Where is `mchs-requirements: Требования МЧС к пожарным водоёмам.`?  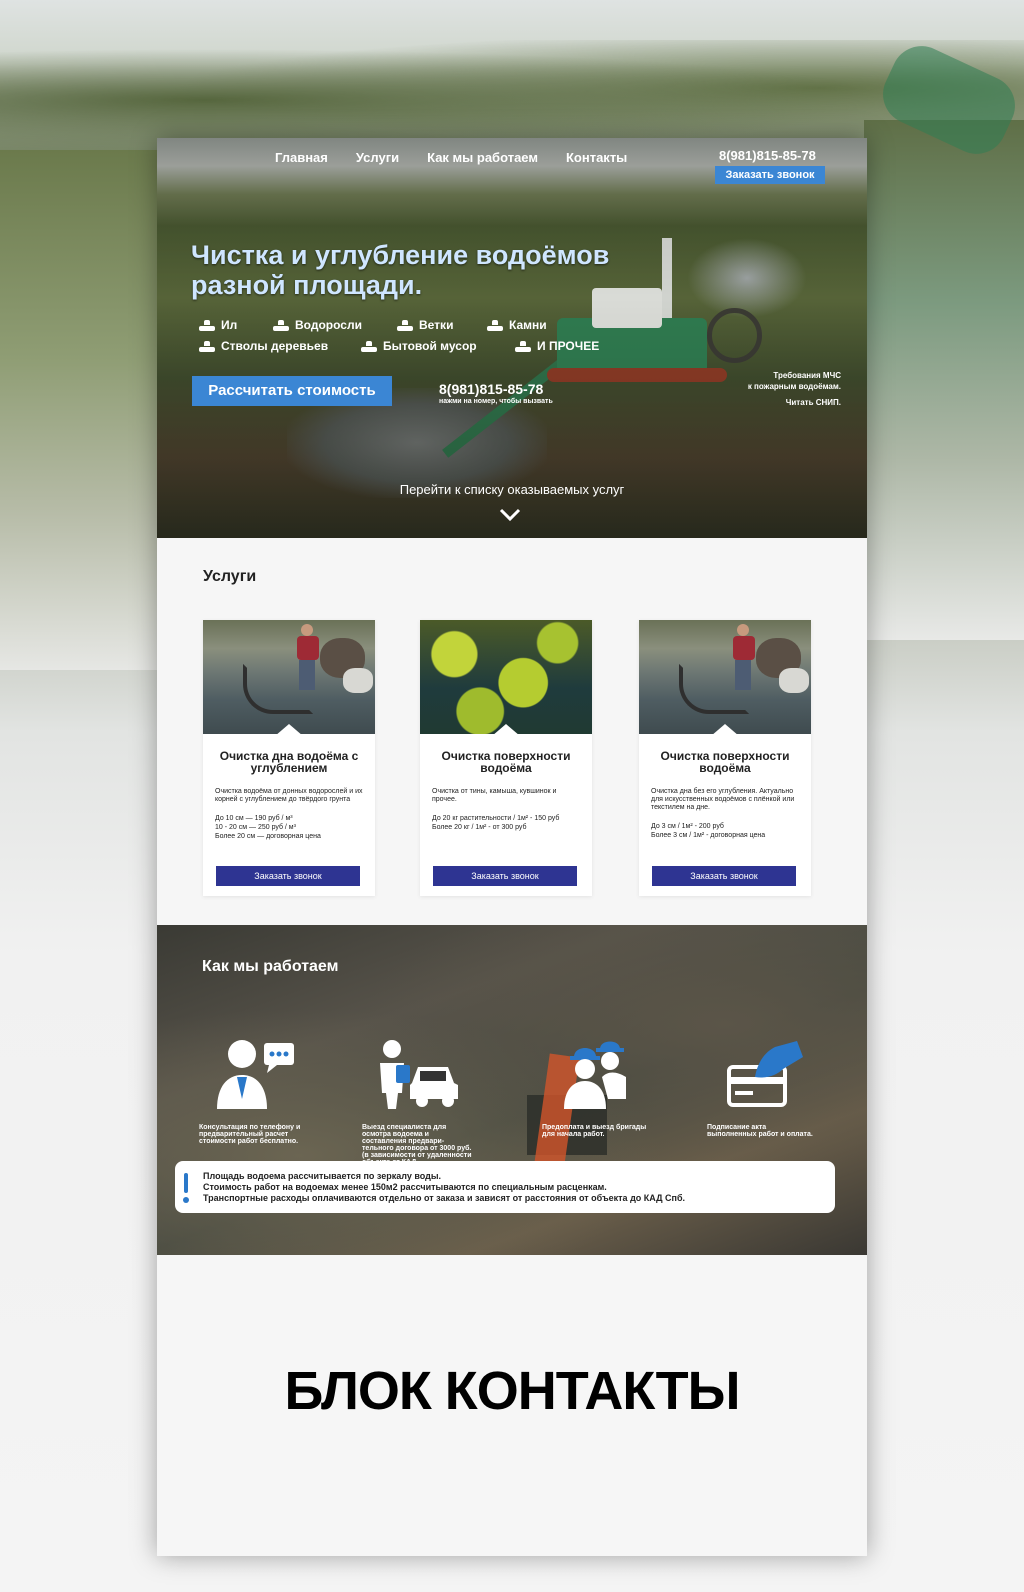
mchs-requirements: Требования МЧС к пожарным водоёмам. is located at coordinates (794, 381).